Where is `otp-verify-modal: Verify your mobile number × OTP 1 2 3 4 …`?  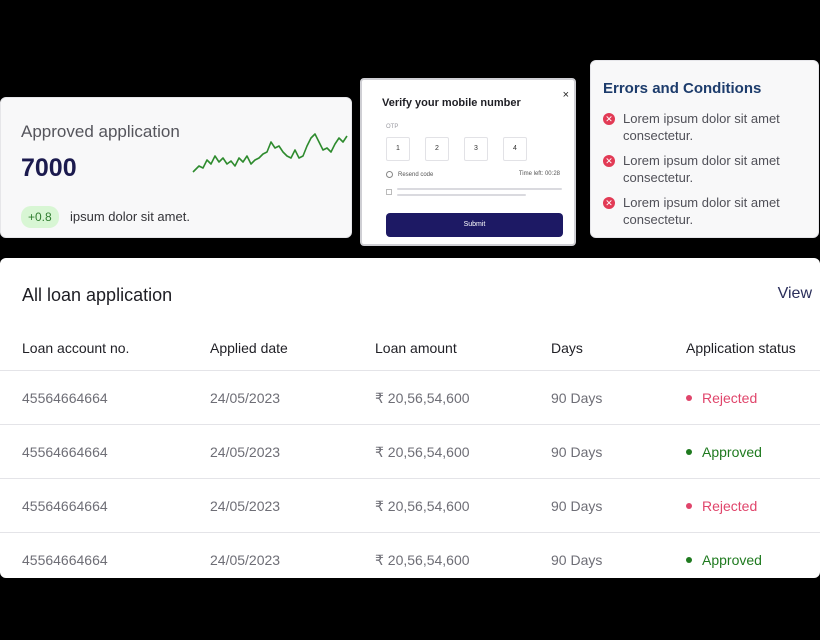
otp-verify-modal: Verify your mobile number × OTP 1 2 3 4 … is located at coordinates (468, 162).